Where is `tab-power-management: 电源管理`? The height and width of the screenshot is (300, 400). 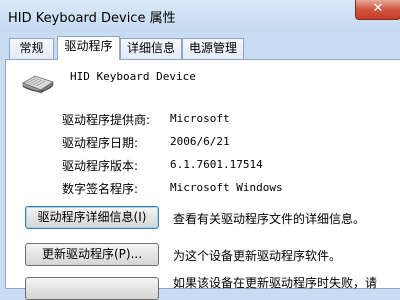
tab-power-management: 电源管理 is located at coordinates (213, 48).